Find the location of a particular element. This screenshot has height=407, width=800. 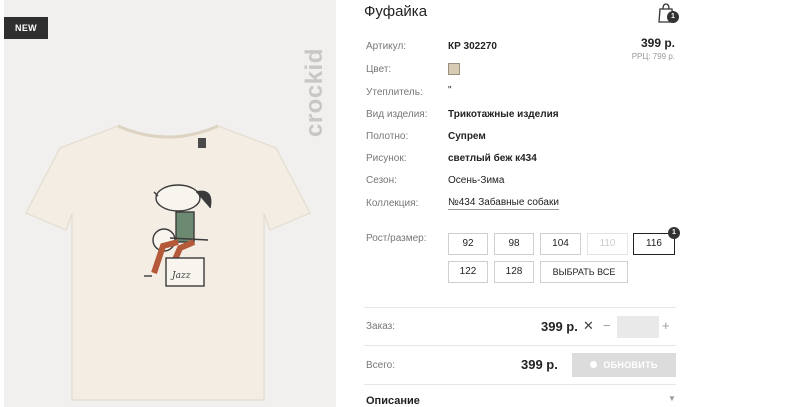

total-price: 399 р. is located at coordinates (539, 364).